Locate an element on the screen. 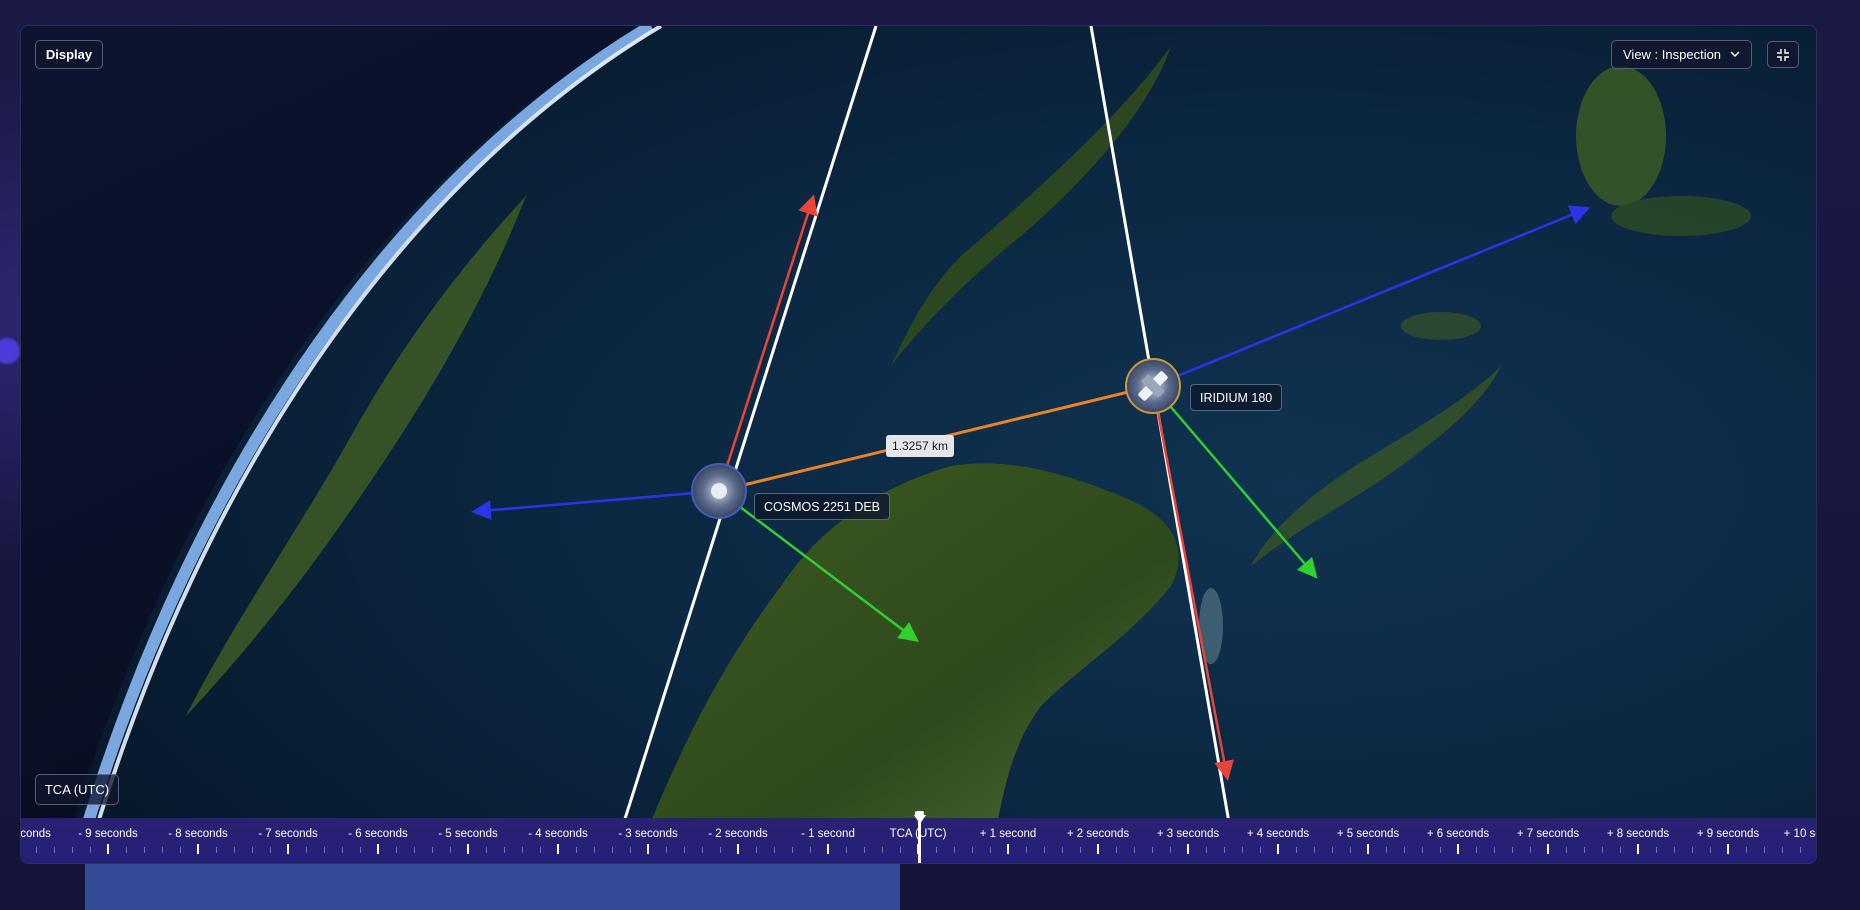  iridium-marker is located at coordinates (1153, 386).